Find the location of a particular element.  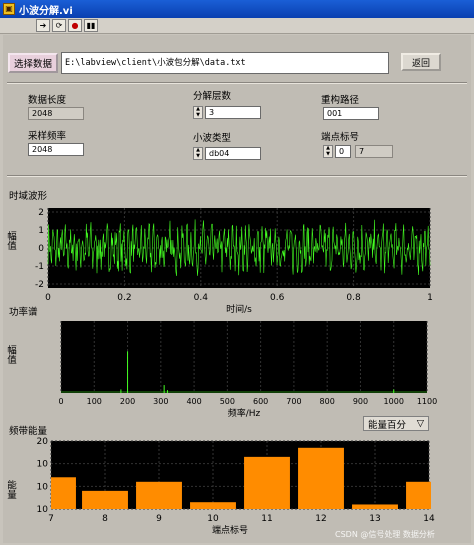

energy-xtick-label: 8 is located at coordinates (105, 519).